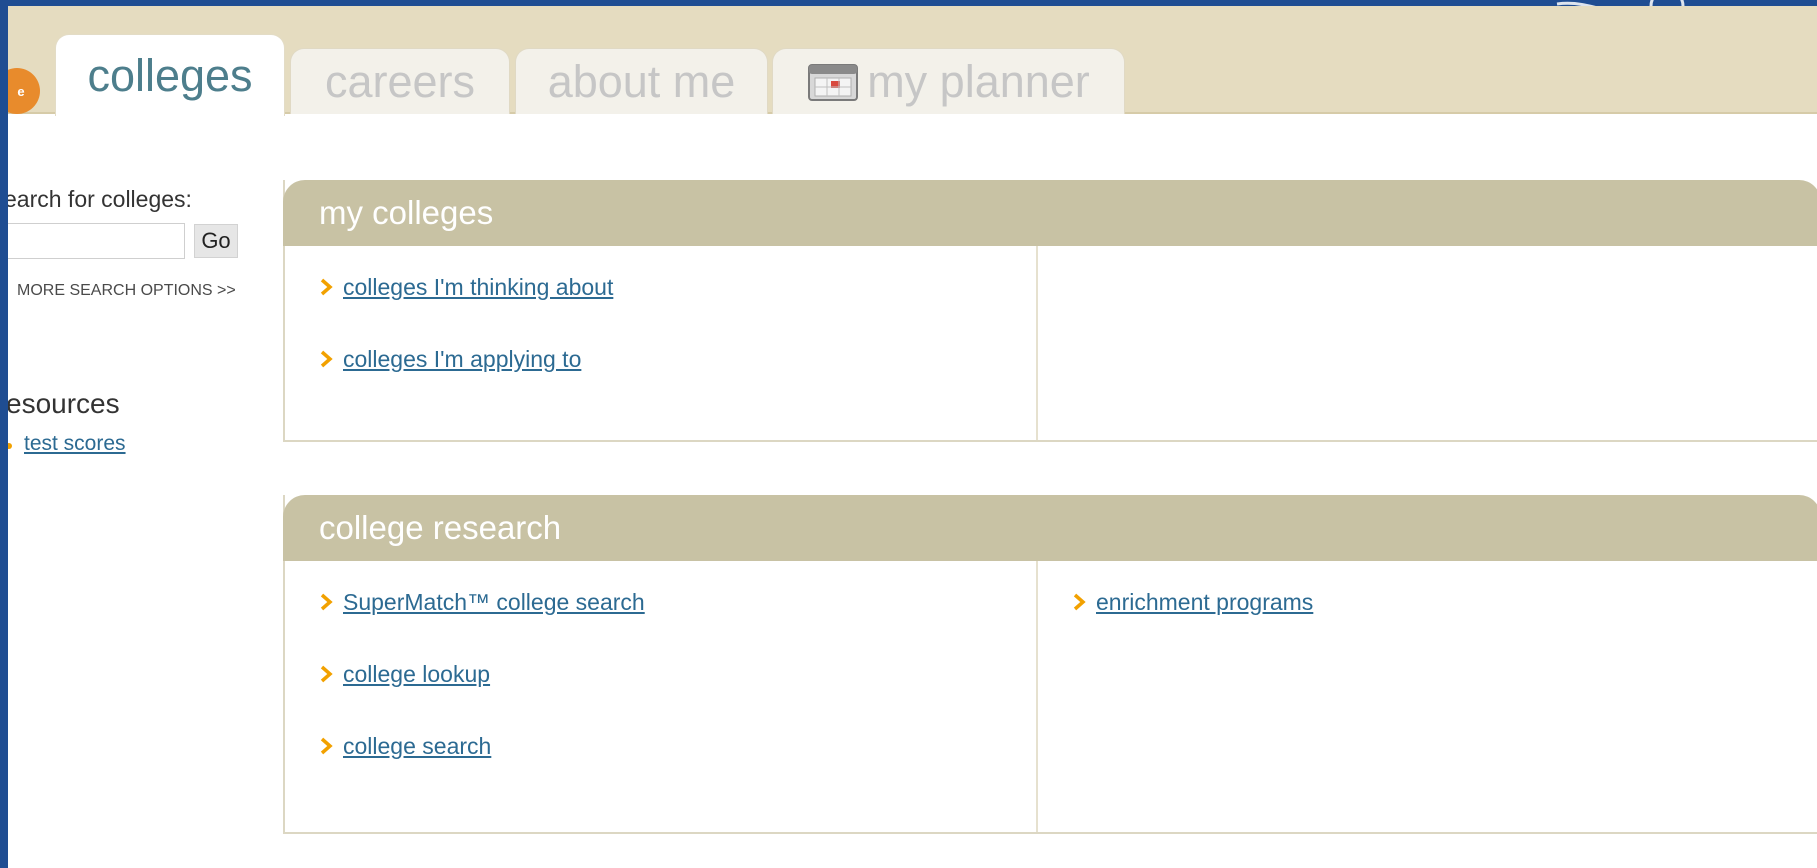  I want to click on home-badge: e, so click(24, 91).